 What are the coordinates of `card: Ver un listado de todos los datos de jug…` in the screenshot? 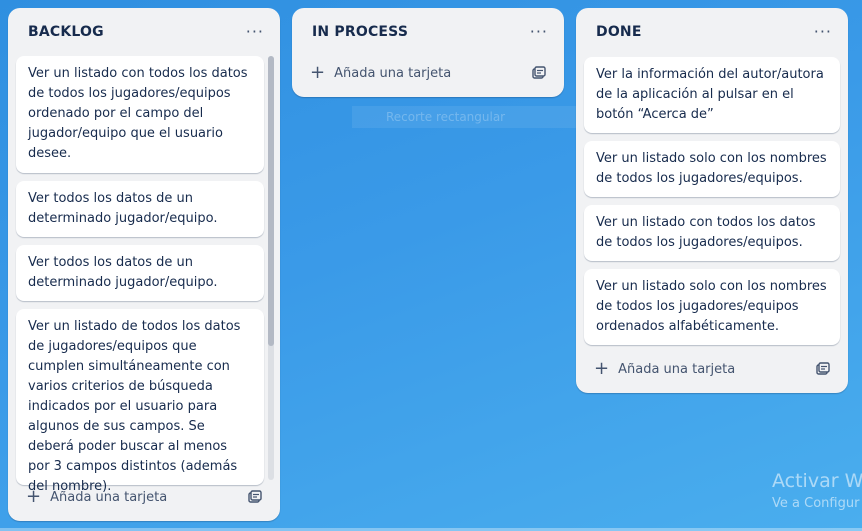 It's located at (140, 401).